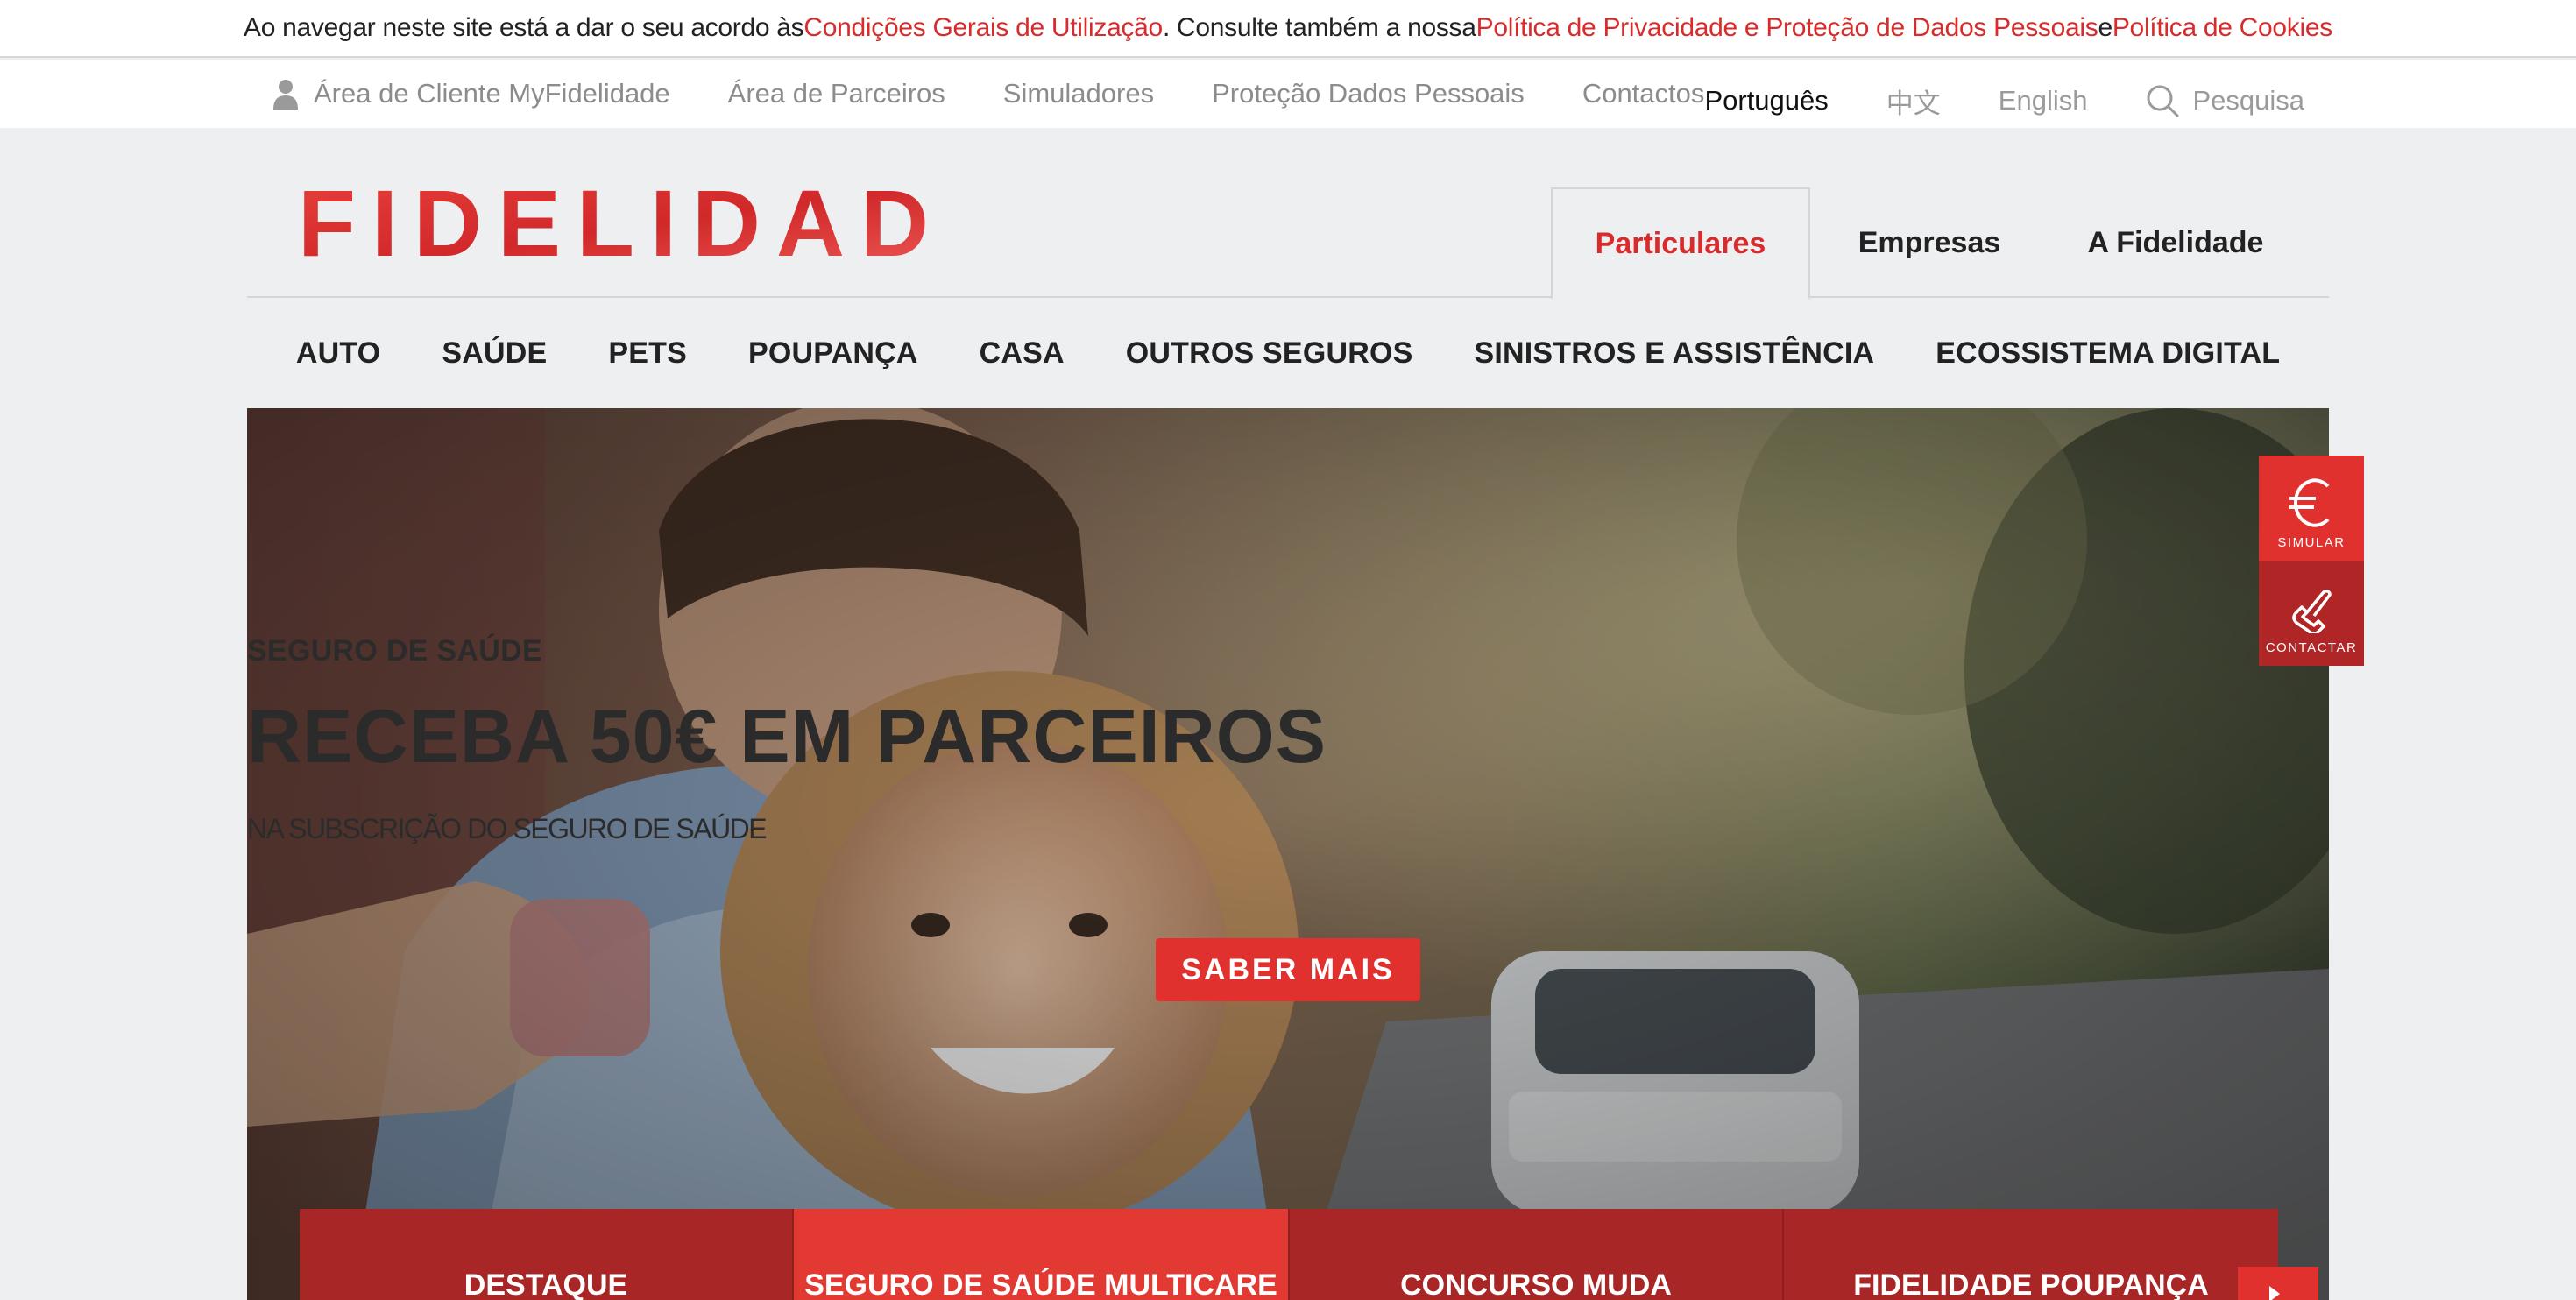 The image size is (2576, 1300). I want to click on nav-outros-seguros: OUTROS SEGUROS, so click(1269, 353).